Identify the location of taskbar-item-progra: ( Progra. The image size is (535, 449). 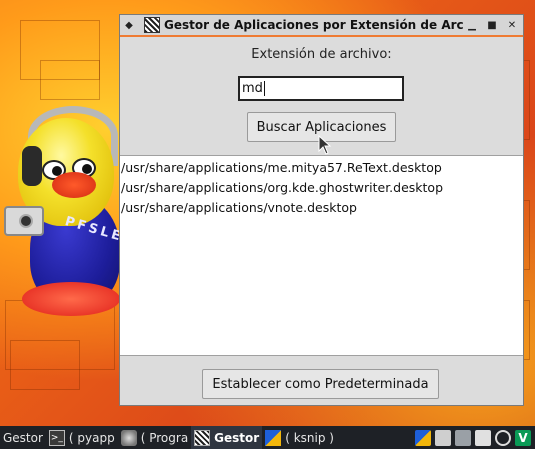
(154, 437).